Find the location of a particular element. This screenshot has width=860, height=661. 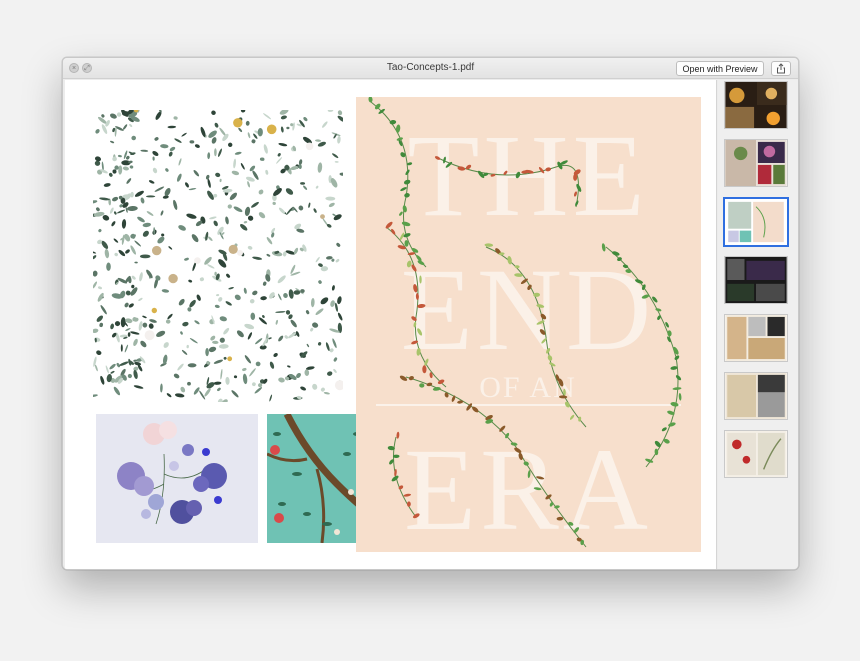

page-thumbnail-sidebar is located at coordinates (758, 324).